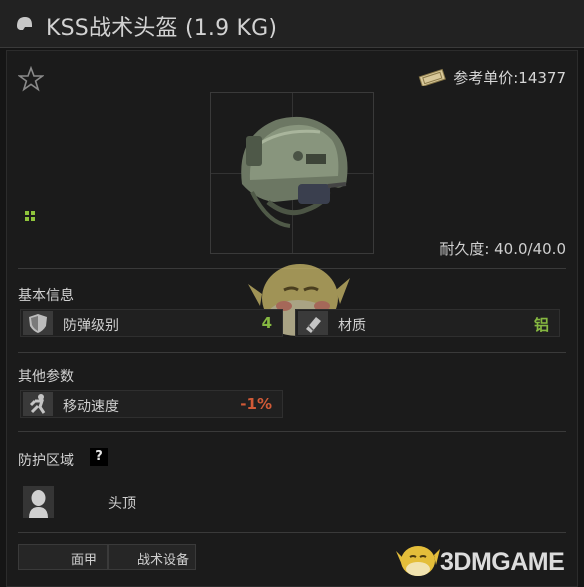 The image size is (584, 587). I want to click on grid-icon, so click(30, 216).